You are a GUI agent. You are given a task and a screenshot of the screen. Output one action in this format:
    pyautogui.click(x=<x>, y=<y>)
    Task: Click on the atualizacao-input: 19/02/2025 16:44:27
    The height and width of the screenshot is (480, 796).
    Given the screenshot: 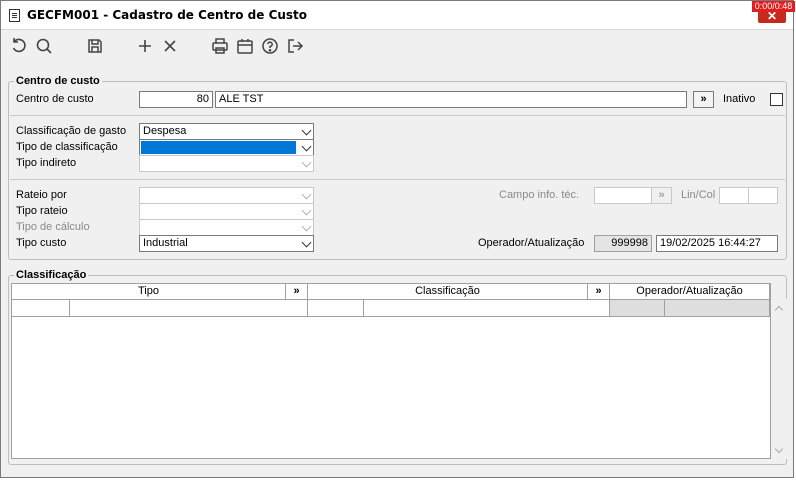 What is the action you would take?
    pyautogui.click(x=717, y=243)
    